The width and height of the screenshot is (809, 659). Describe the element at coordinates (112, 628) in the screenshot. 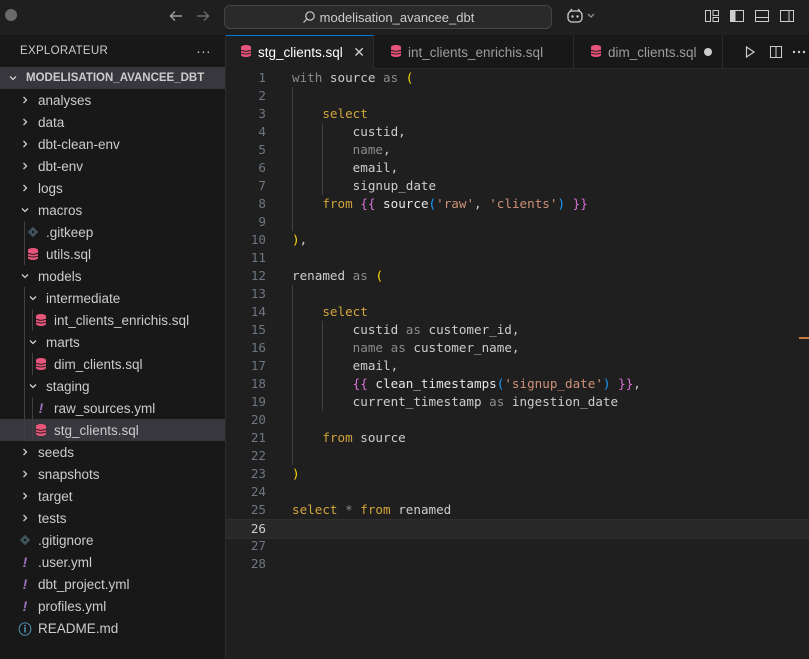

I see `file-readme-md: ⓘ README.md` at that location.